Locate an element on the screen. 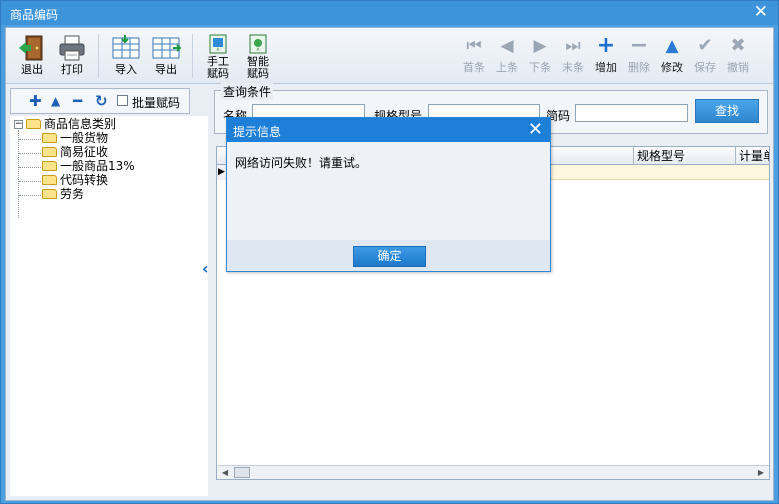 The width and height of the screenshot is (779, 504). exit-label: 退出 is located at coordinates (32, 69).